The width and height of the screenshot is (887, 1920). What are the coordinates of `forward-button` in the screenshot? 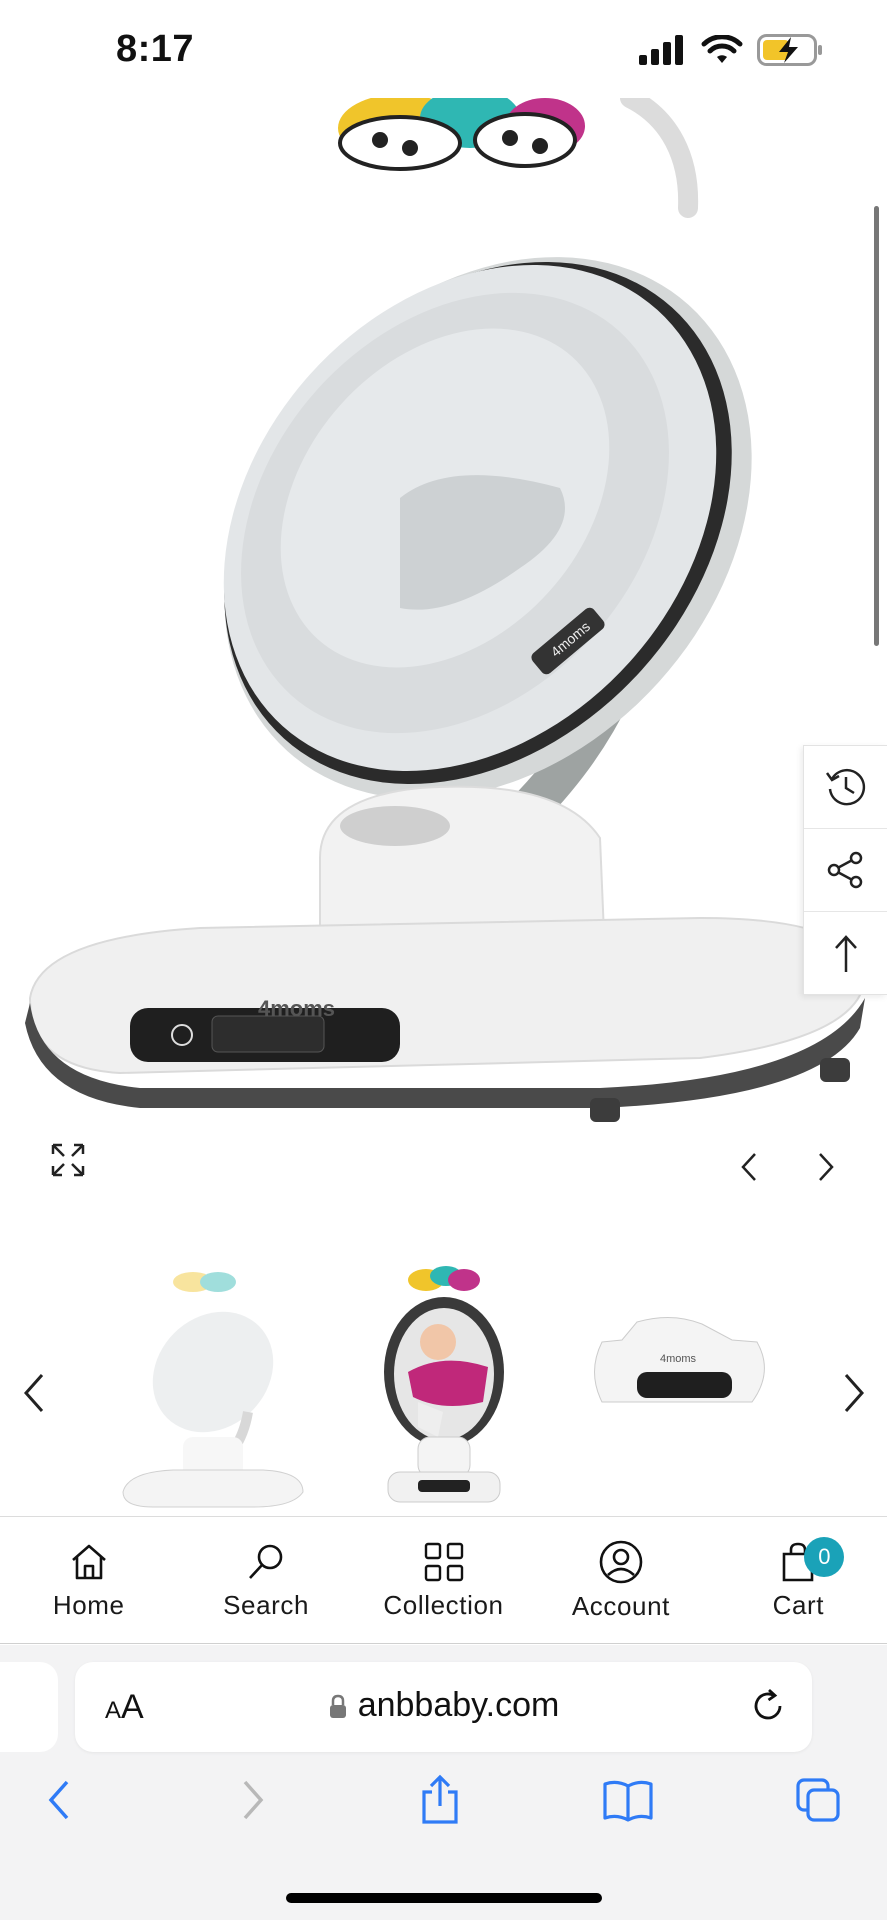 It's located at (252, 1800).